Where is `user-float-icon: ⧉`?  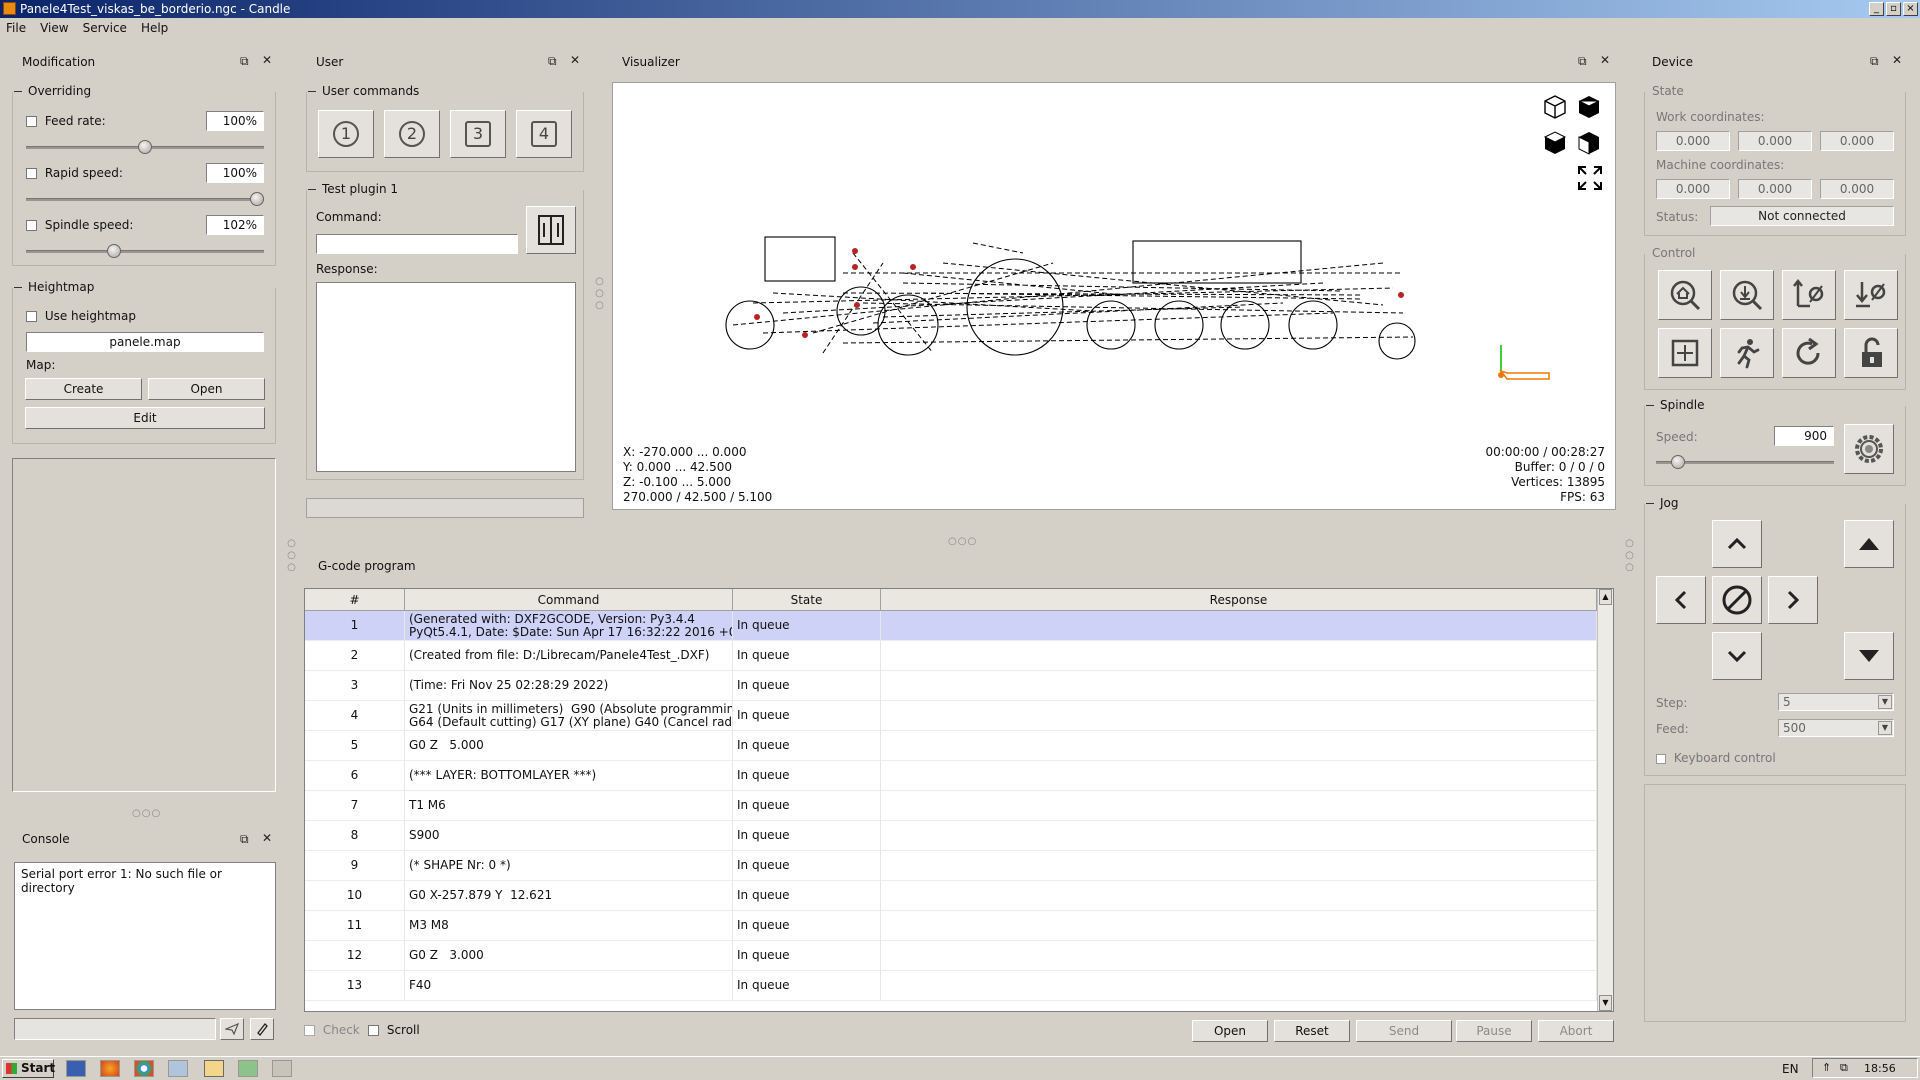 user-float-icon: ⧉ is located at coordinates (552, 61).